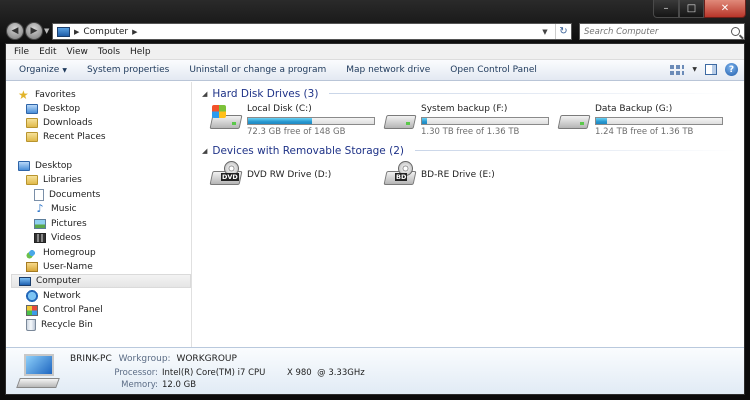  What do you see at coordinates (735, 31) in the screenshot?
I see `search-icon` at bounding box center [735, 31].